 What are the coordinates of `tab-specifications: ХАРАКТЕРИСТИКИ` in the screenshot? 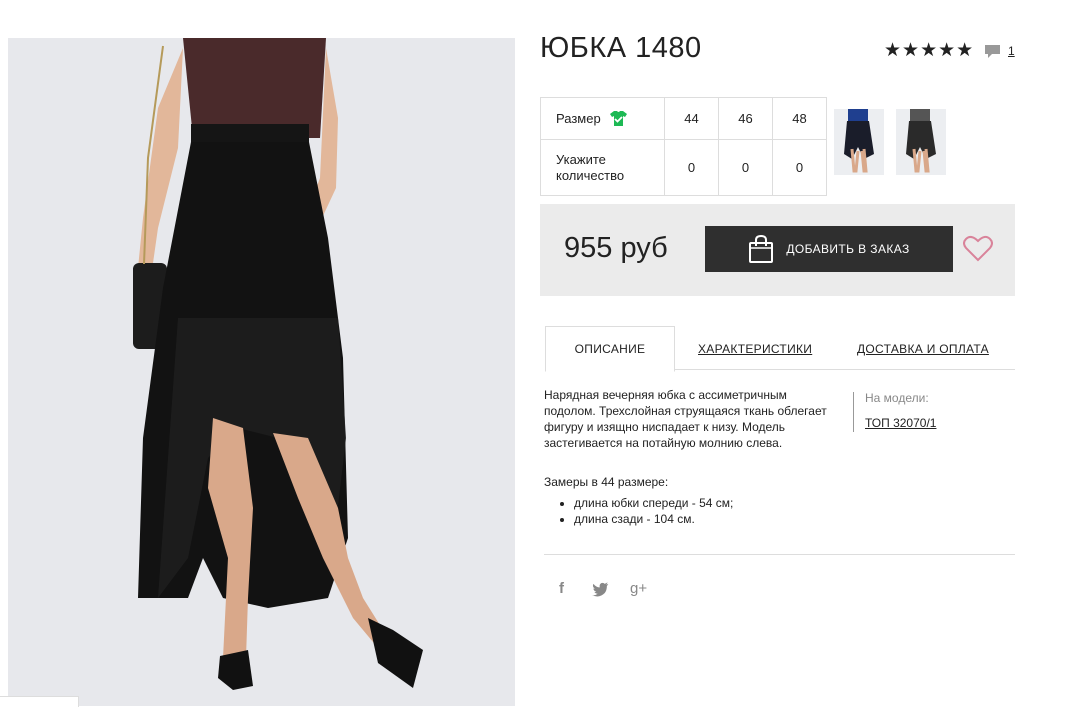 It's located at (755, 349).